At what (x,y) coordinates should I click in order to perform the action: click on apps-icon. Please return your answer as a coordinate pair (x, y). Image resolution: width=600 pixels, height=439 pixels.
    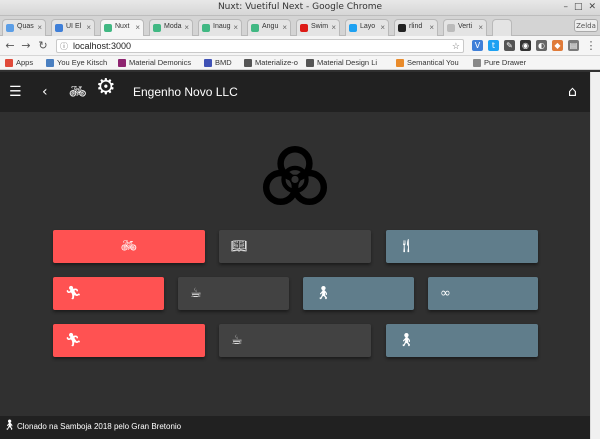
    Looking at the image, I should click on (9, 63).